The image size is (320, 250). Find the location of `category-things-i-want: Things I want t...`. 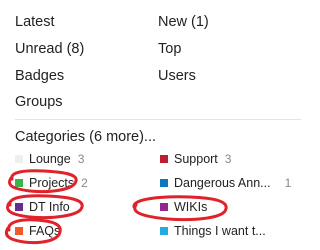

category-things-i-want: Things I want t... is located at coordinates (230, 231).